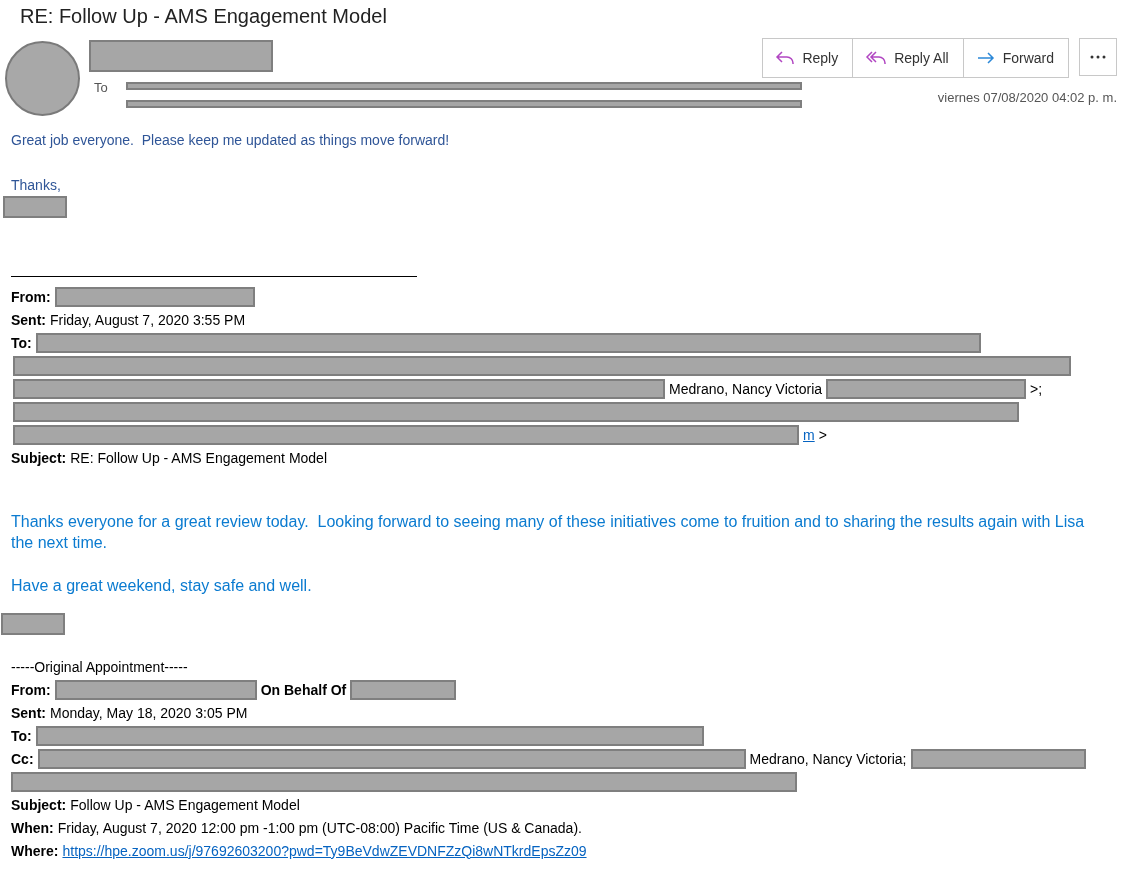 This screenshot has height=871, width=1125. Describe the element at coordinates (99, 666) in the screenshot. I see `field-value: -----Original Appointment-----` at that location.